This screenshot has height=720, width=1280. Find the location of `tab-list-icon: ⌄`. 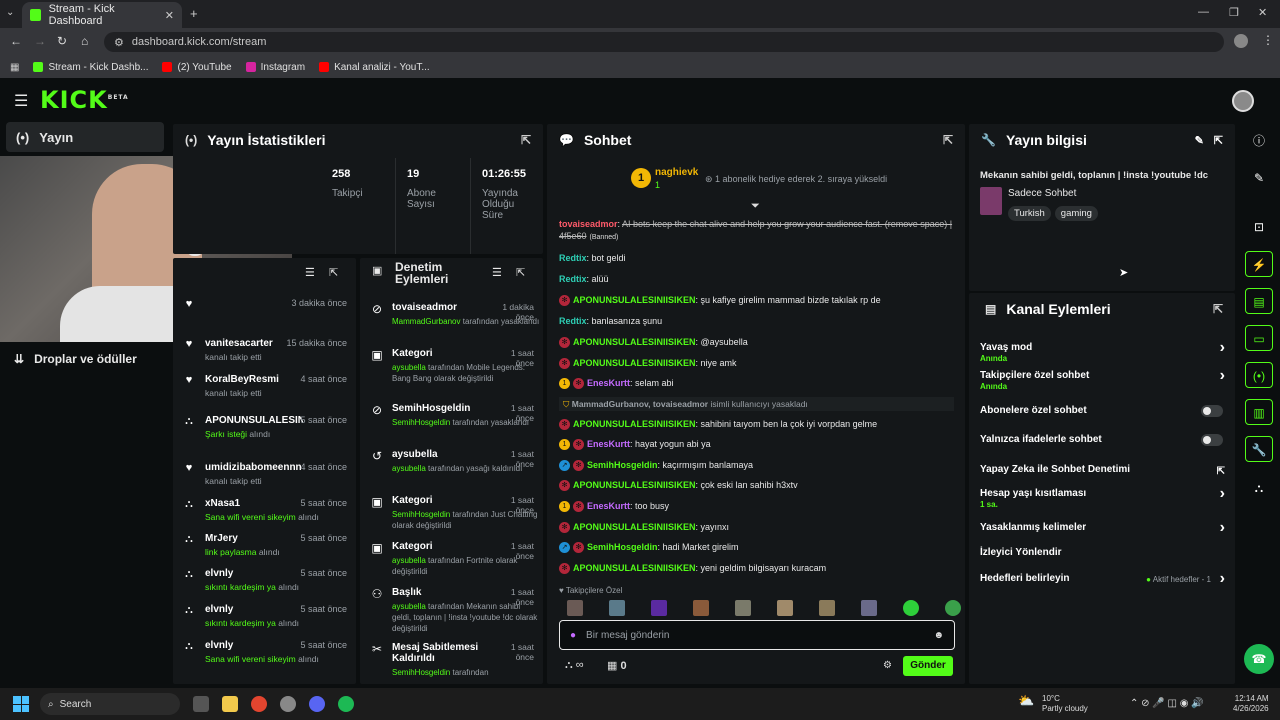

tab-list-icon: ⌄ is located at coordinates (10, 12).